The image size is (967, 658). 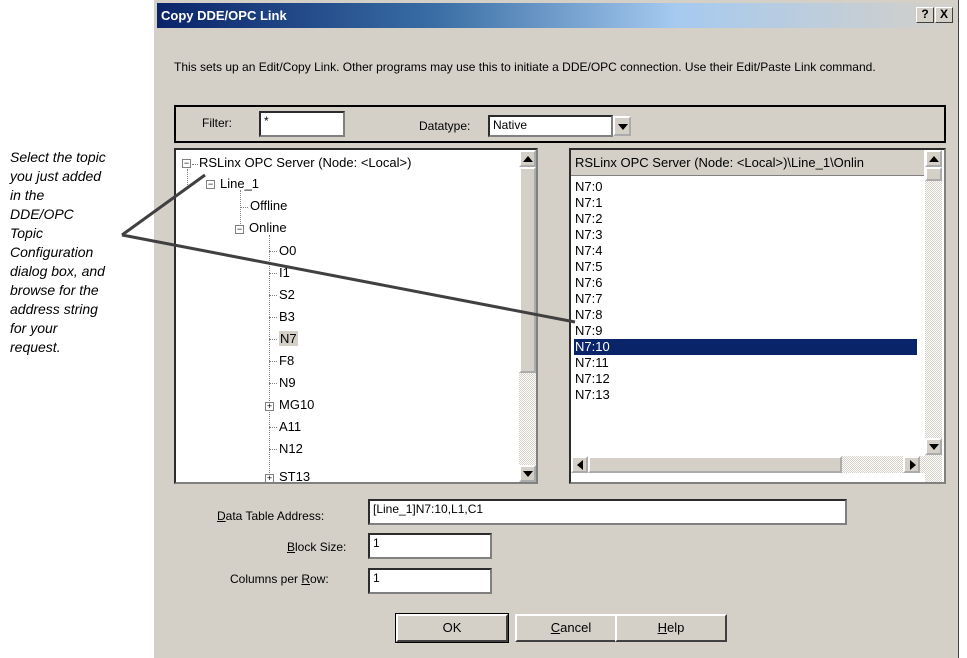 What do you see at coordinates (26, 233) in the screenshot?
I see `annotation-line: Topic` at bounding box center [26, 233].